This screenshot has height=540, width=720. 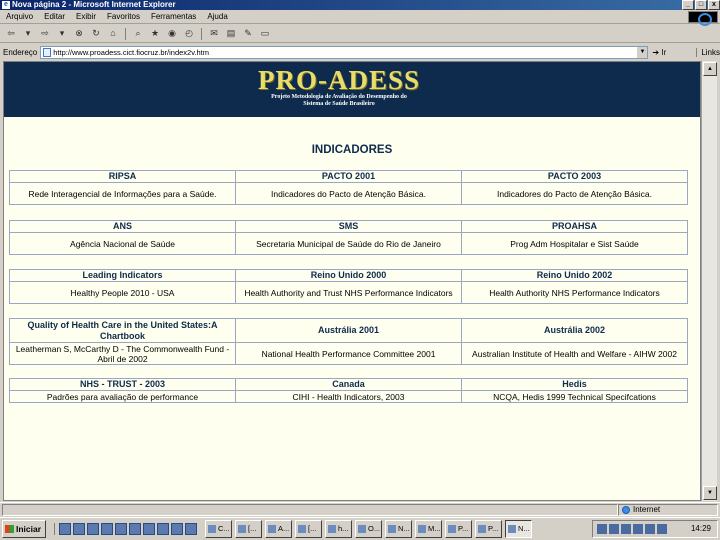 What do you see at coordinates (708, 52) in the screenshot?
I see `links-button: Links` at bounding box center [708, 52].